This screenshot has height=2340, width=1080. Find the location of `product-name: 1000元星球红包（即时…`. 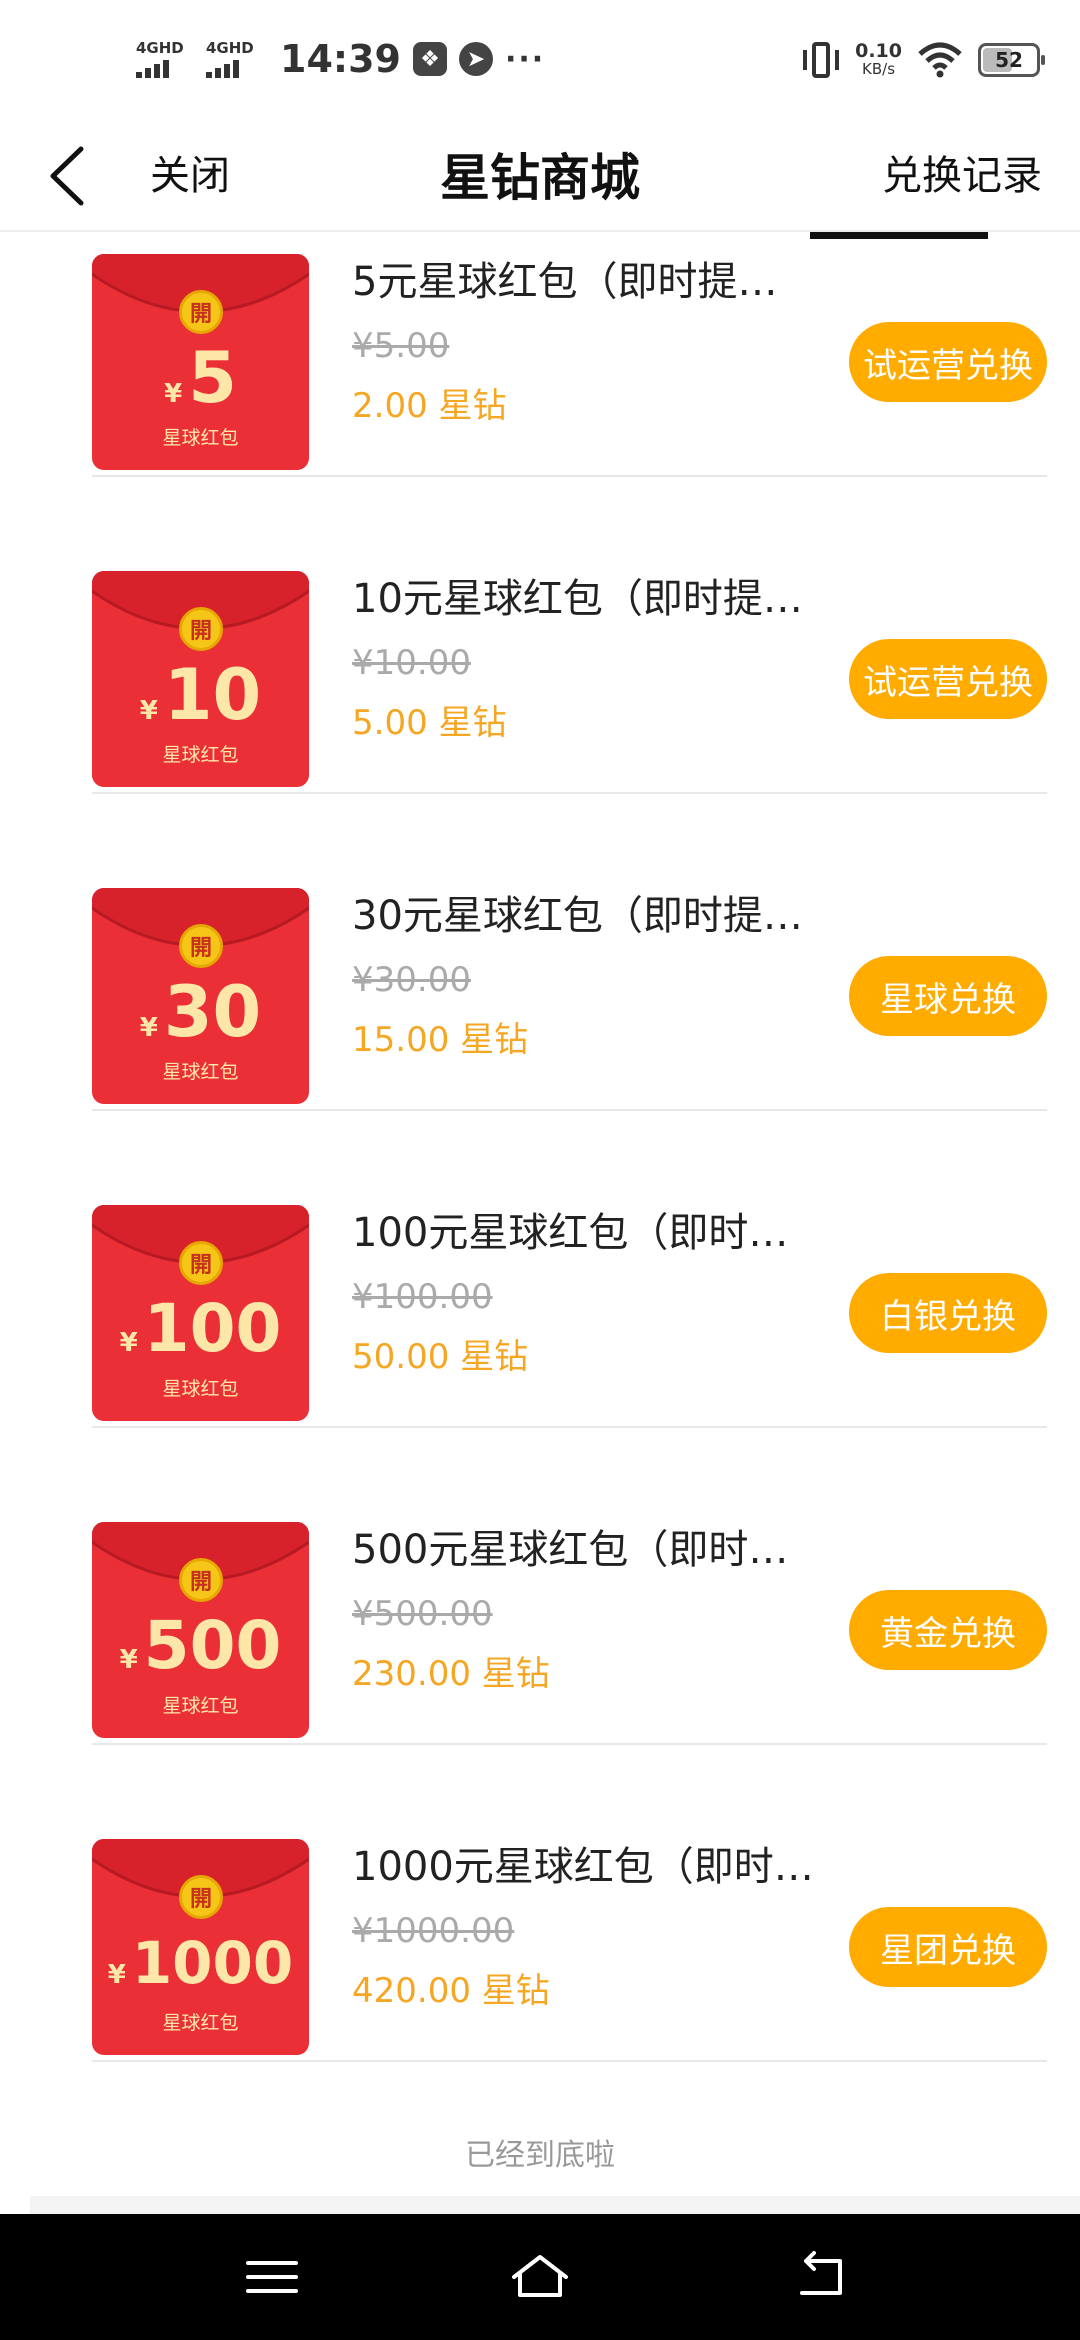

product-name: 1000元星球红包（即时… is located at coordinates (583, 1867).